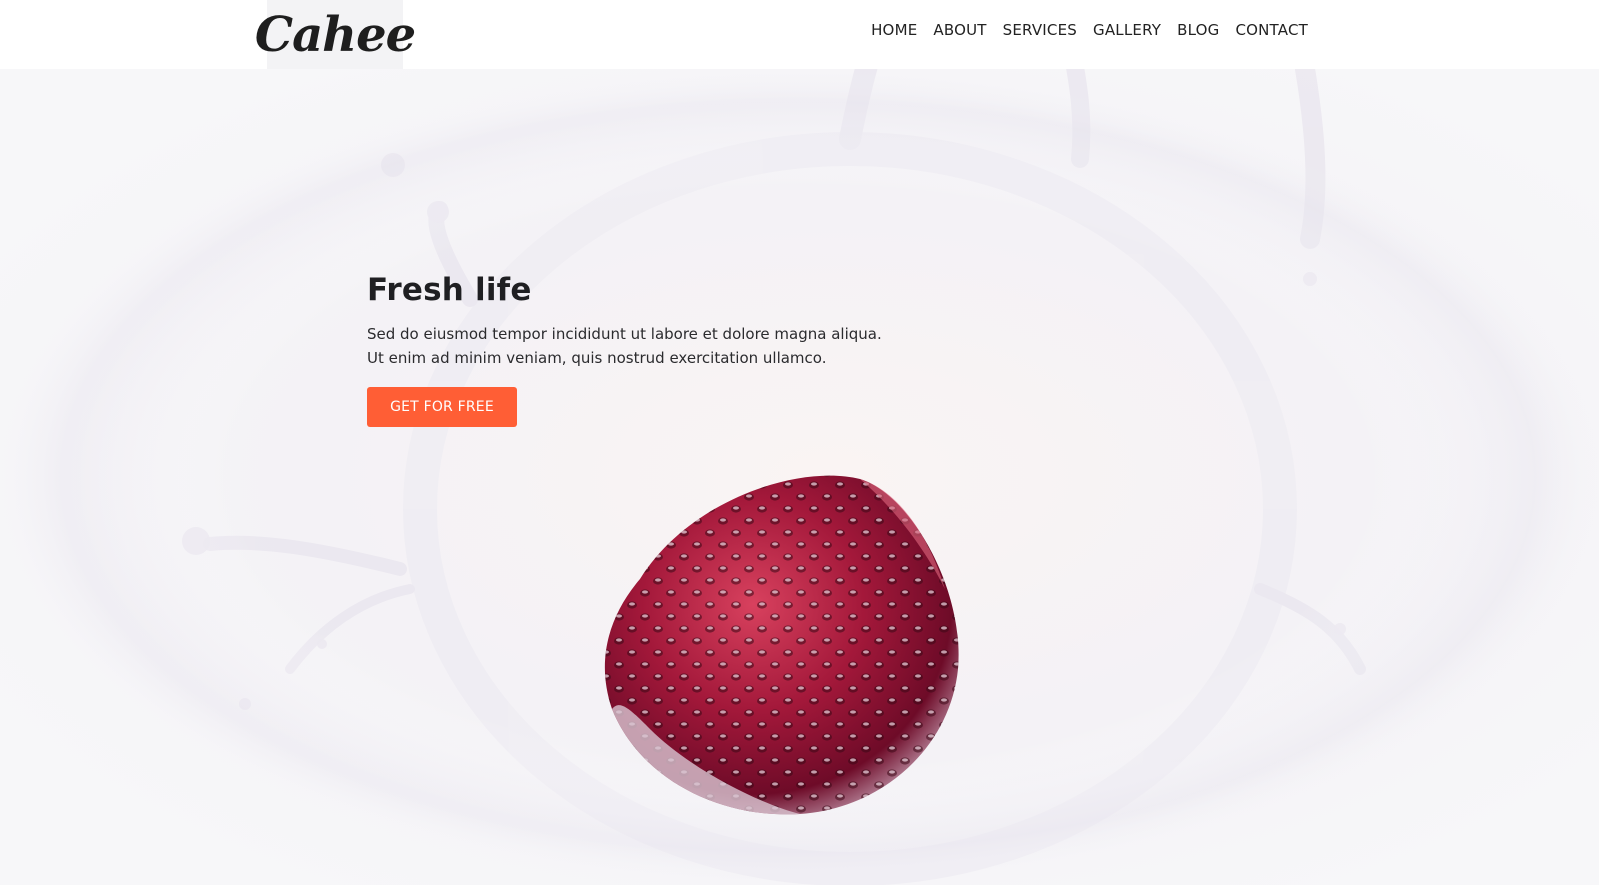  I want to click on logo-text: Cahee, so click(335, 34).